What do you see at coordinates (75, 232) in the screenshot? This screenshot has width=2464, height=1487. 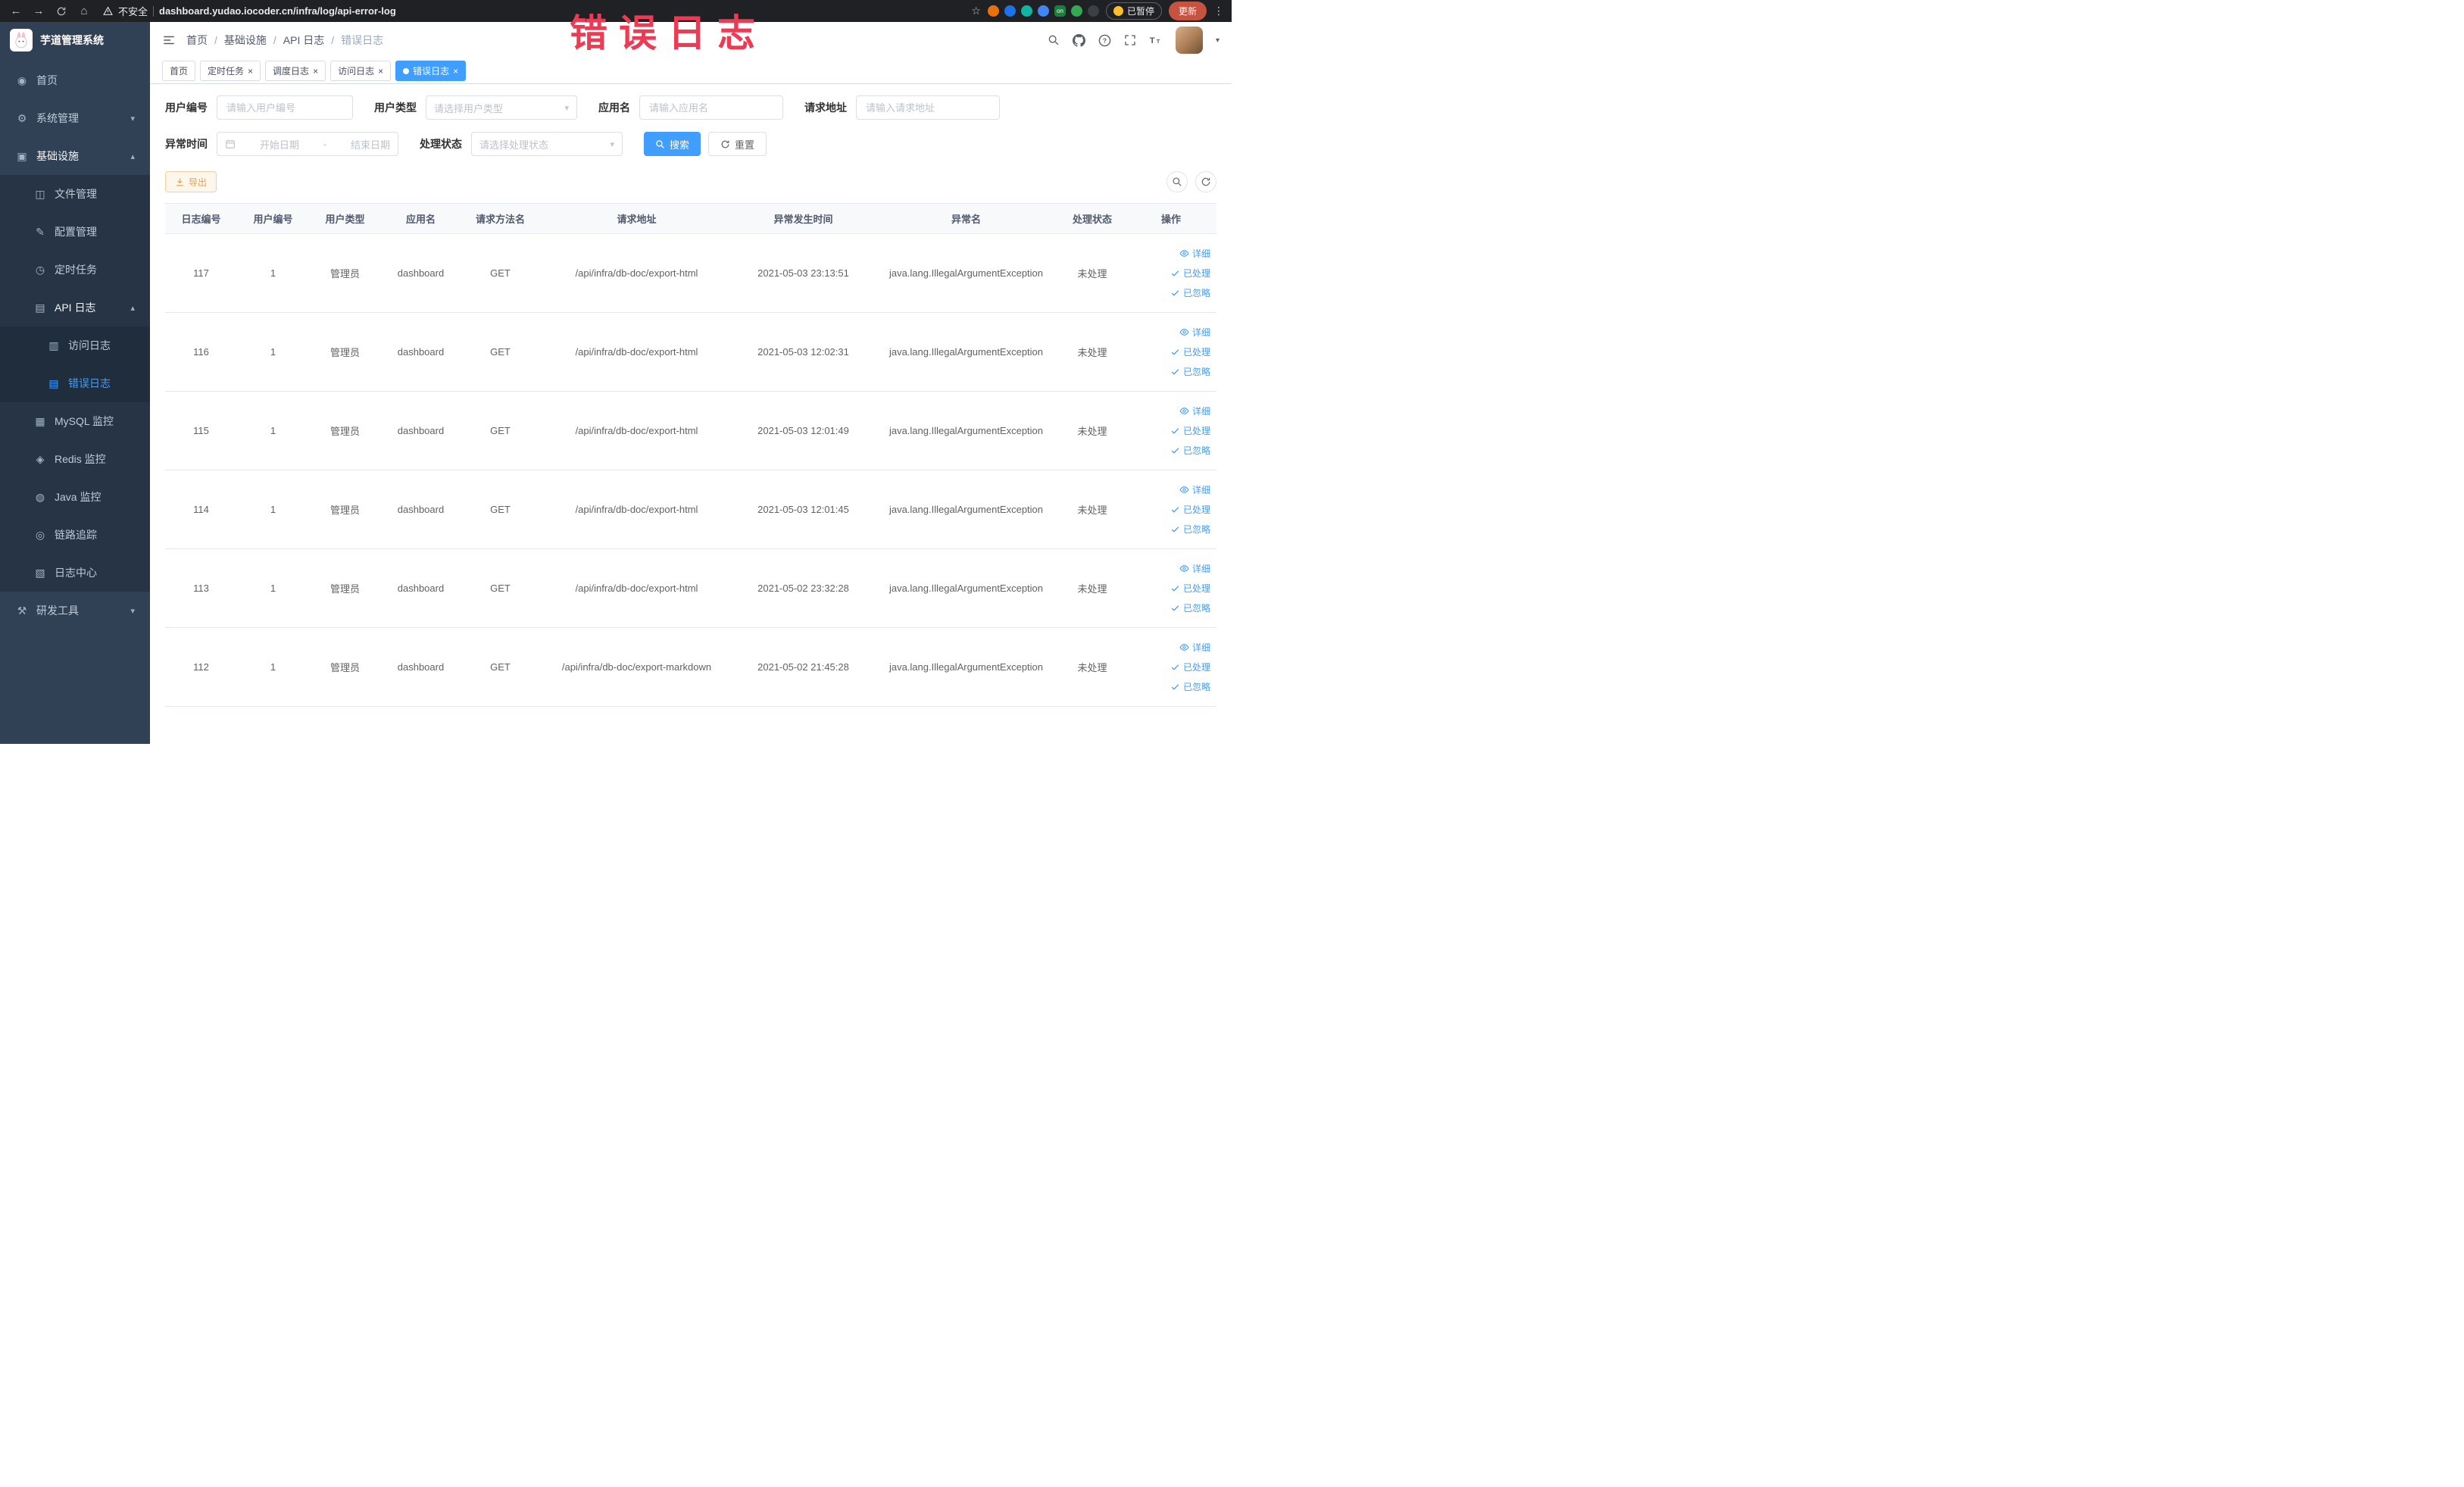 I see `sidebar-item-config: ✎ 配置管理` at bounding box center [75, 232].